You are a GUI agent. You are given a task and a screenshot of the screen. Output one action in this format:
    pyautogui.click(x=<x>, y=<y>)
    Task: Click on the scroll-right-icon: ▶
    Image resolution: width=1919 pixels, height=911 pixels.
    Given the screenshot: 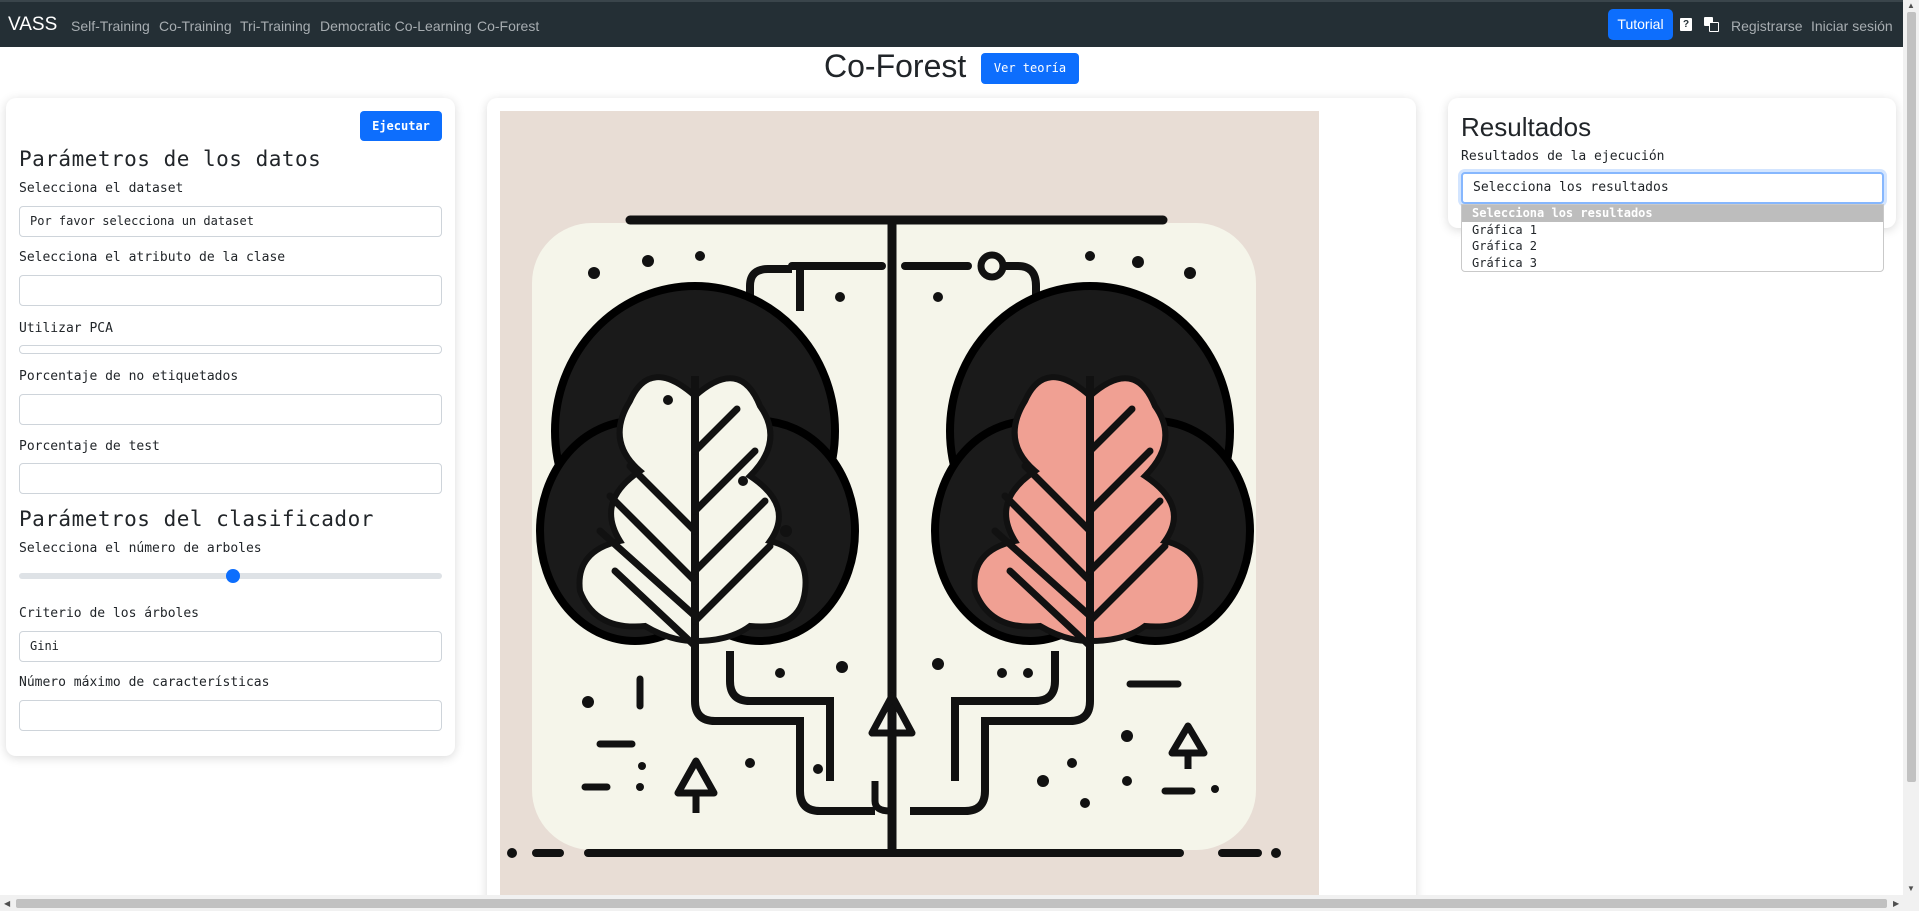 What is the action you would take?
    pyautogui.click(x=1896, y=903)
    